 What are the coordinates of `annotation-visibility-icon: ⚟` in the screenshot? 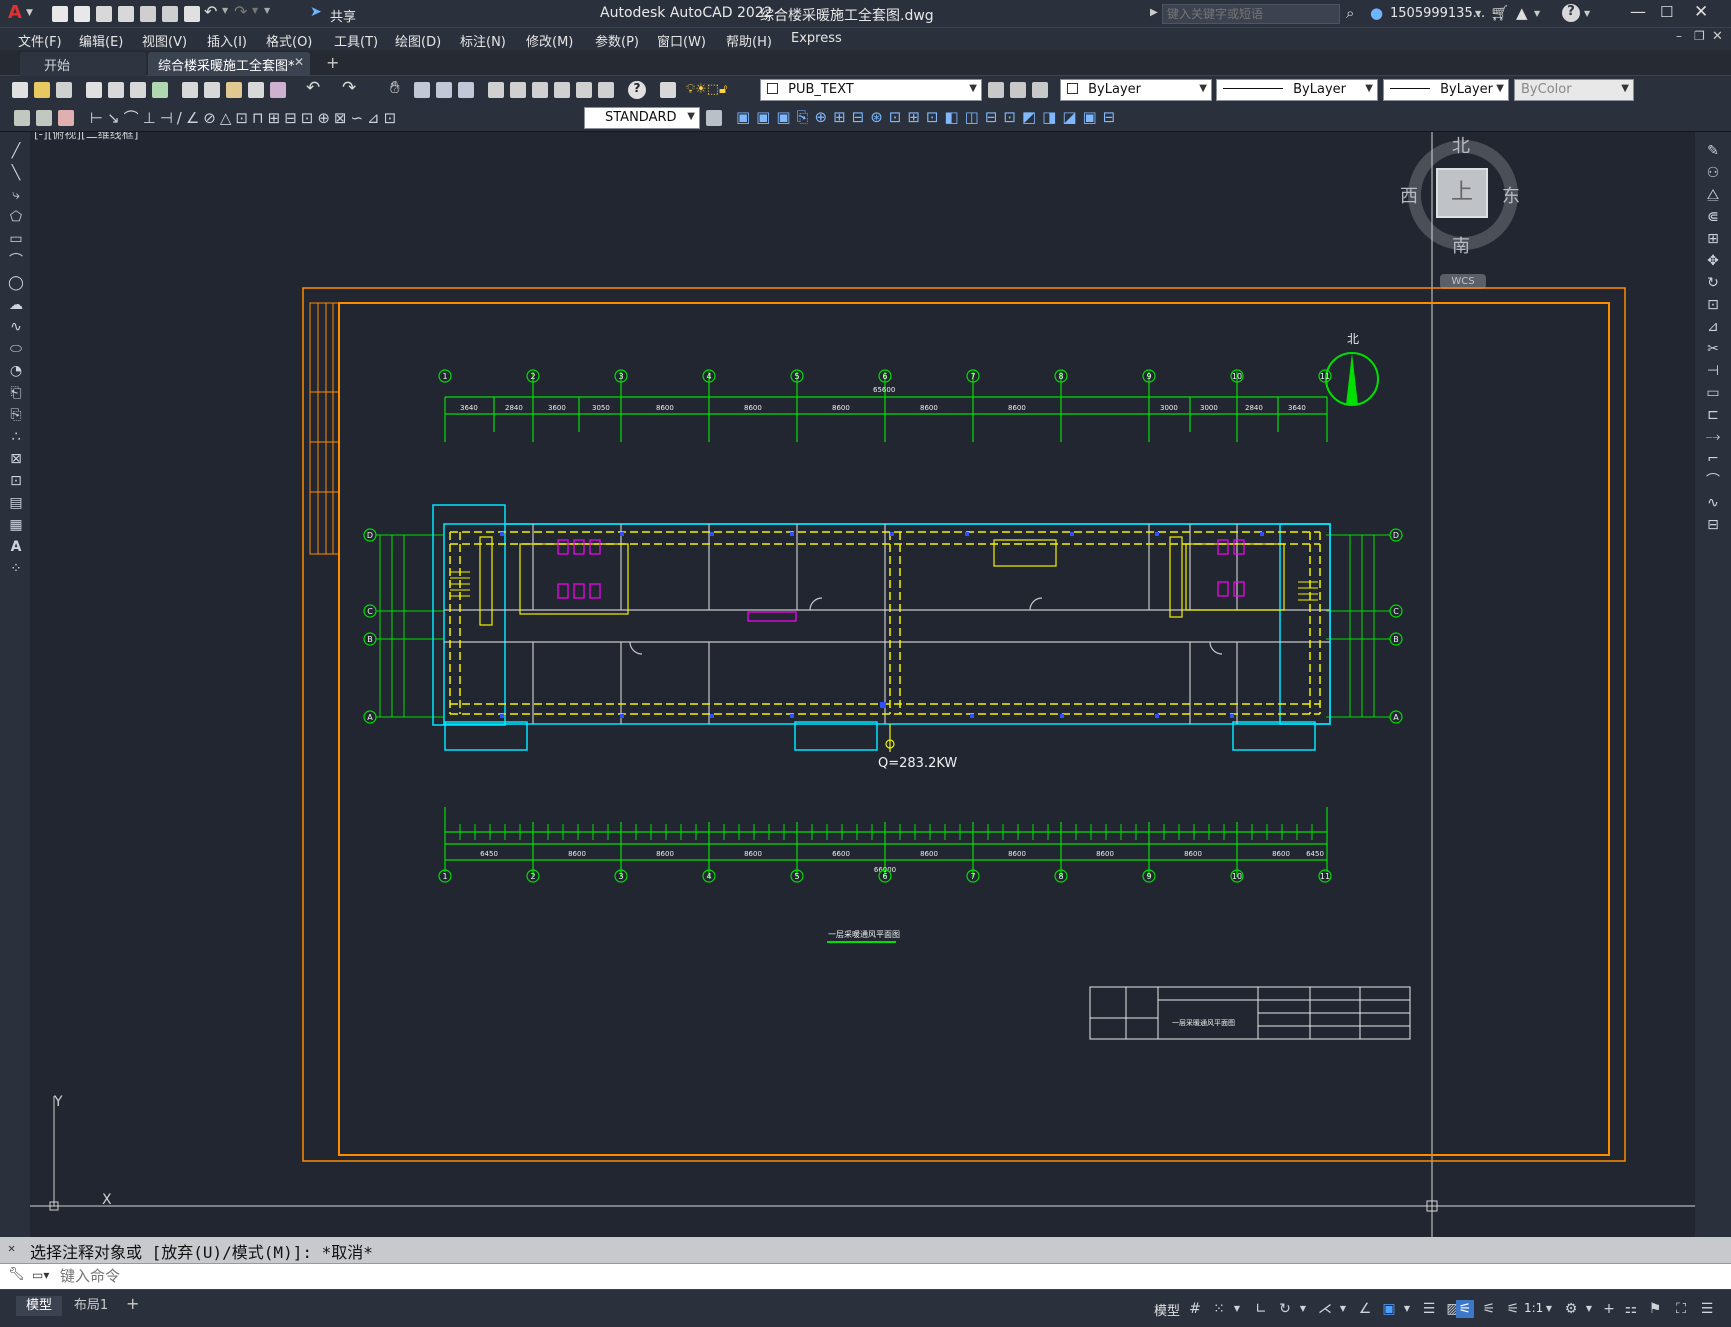 It's located at (1465, 1309).